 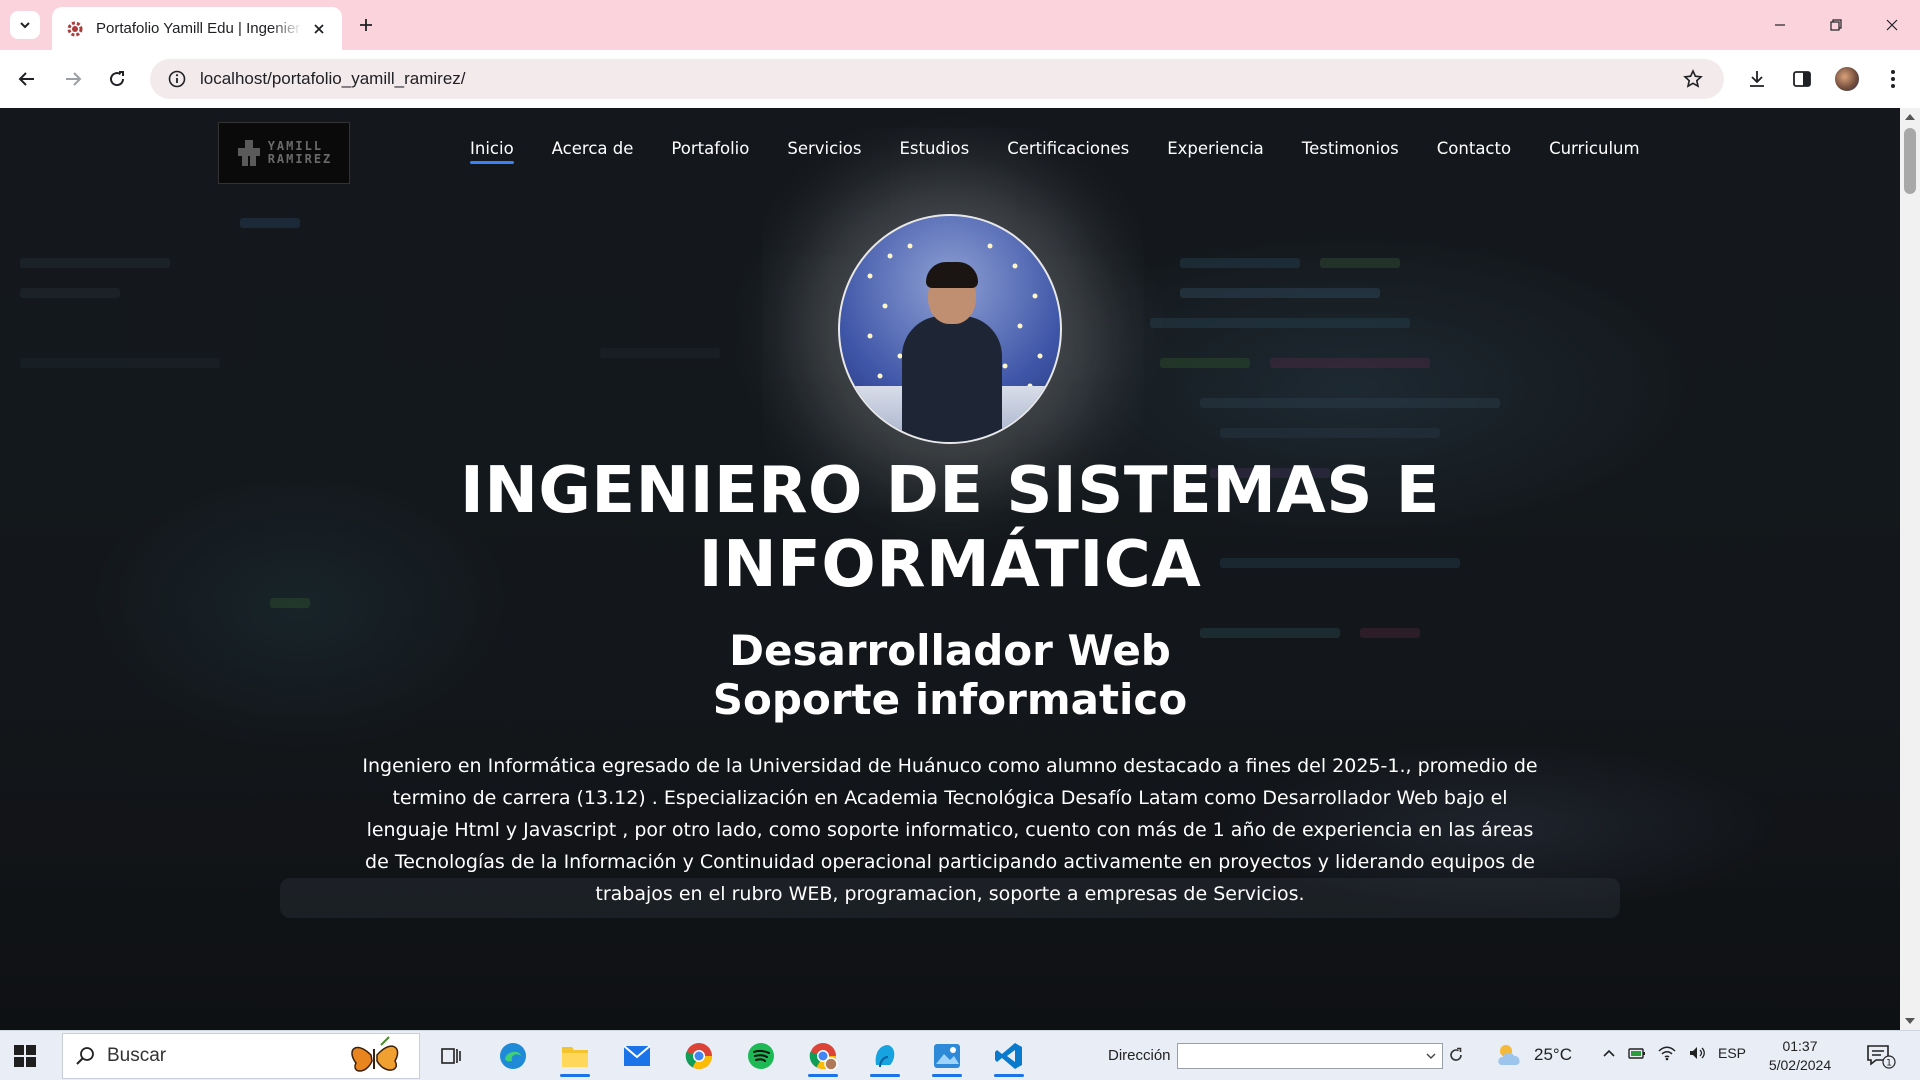 What do you see at coordinates (1667, 1053) in the screenshot?
I see `wifi-icon` at bounding box center [1667, 1053].